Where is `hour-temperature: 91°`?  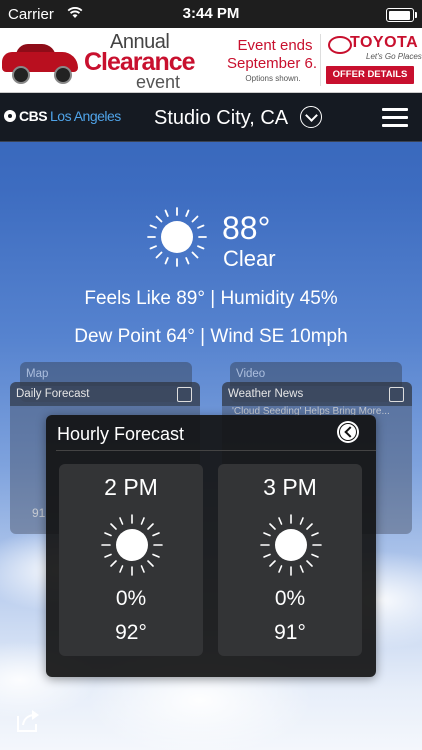
hour-temperature: 91° is located at coordinates (290, 632).